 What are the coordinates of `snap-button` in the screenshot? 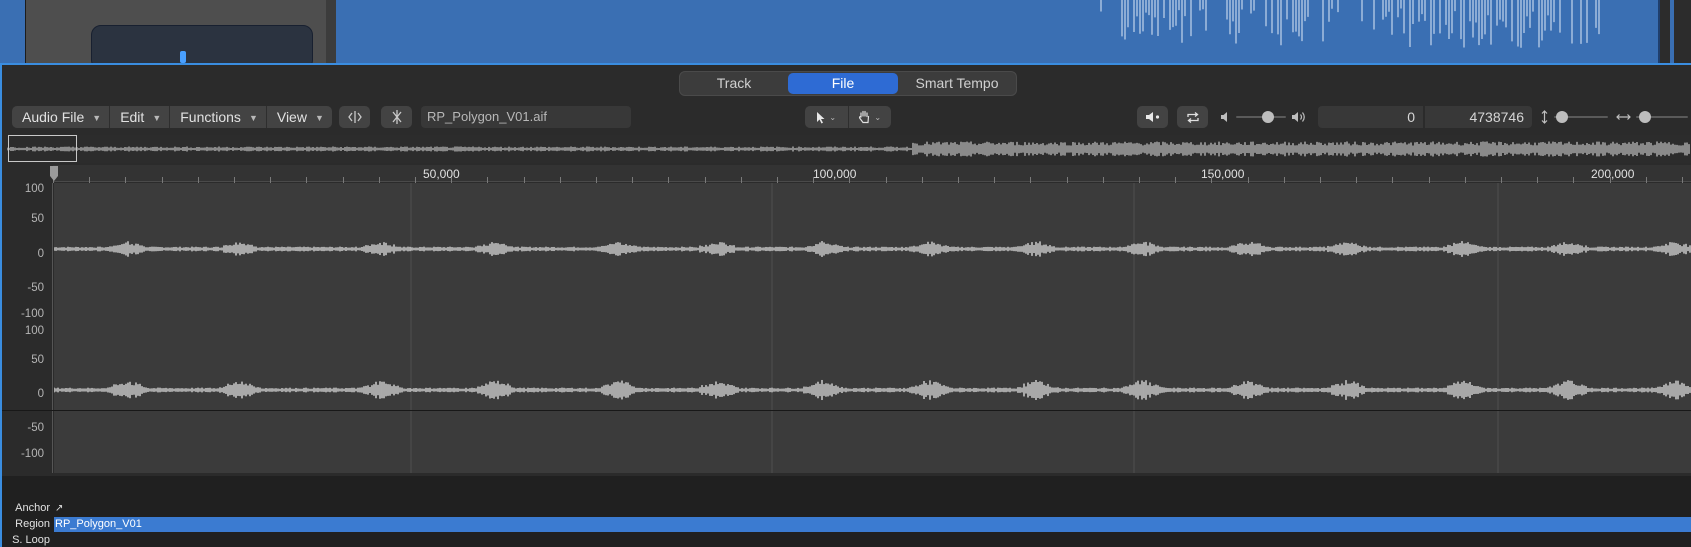 It's located at (396, 117).